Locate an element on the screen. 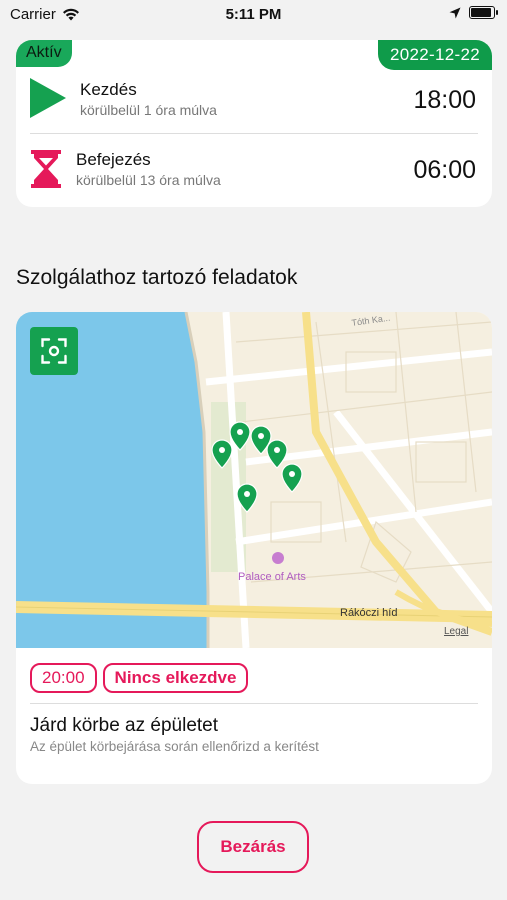 This screenshot has height=900, width=507. play-icon is located at coordinates (48, 98).